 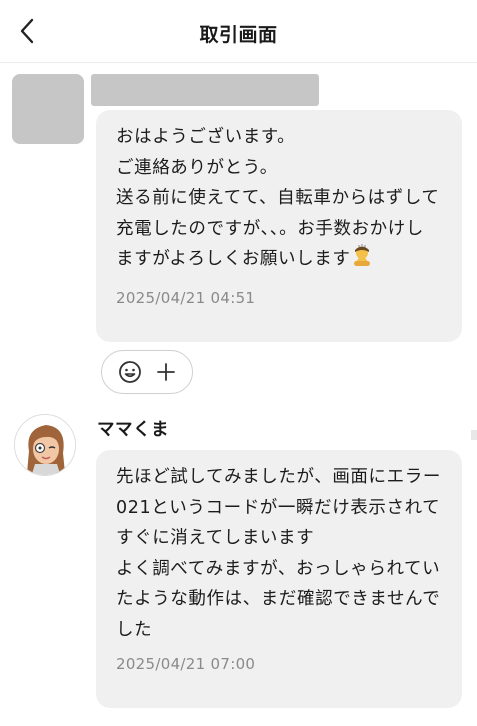 What do you see at coordinates (362, 261) in the screenshot?
I see `bowing-person-icon` at bounding box center [362, 261].